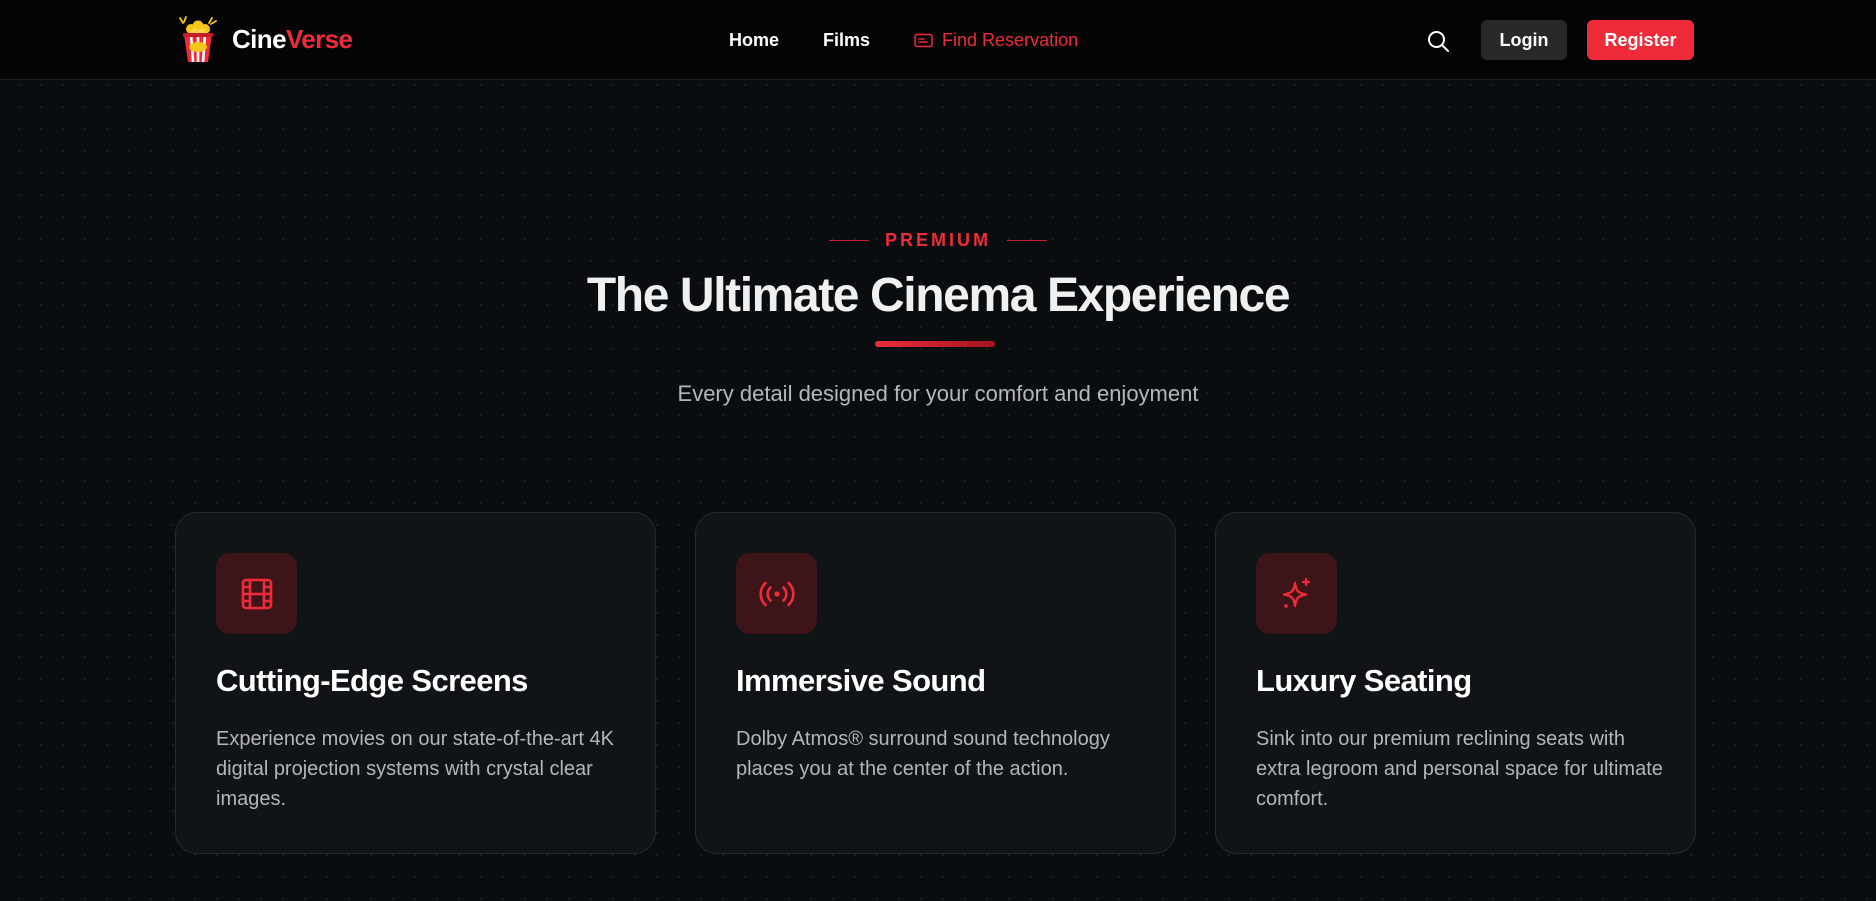  What do you see at coordinates (1364, 680) in the screenshot?
I see `feature-title: Luxury Seating` at bounding box center [1364, 680].